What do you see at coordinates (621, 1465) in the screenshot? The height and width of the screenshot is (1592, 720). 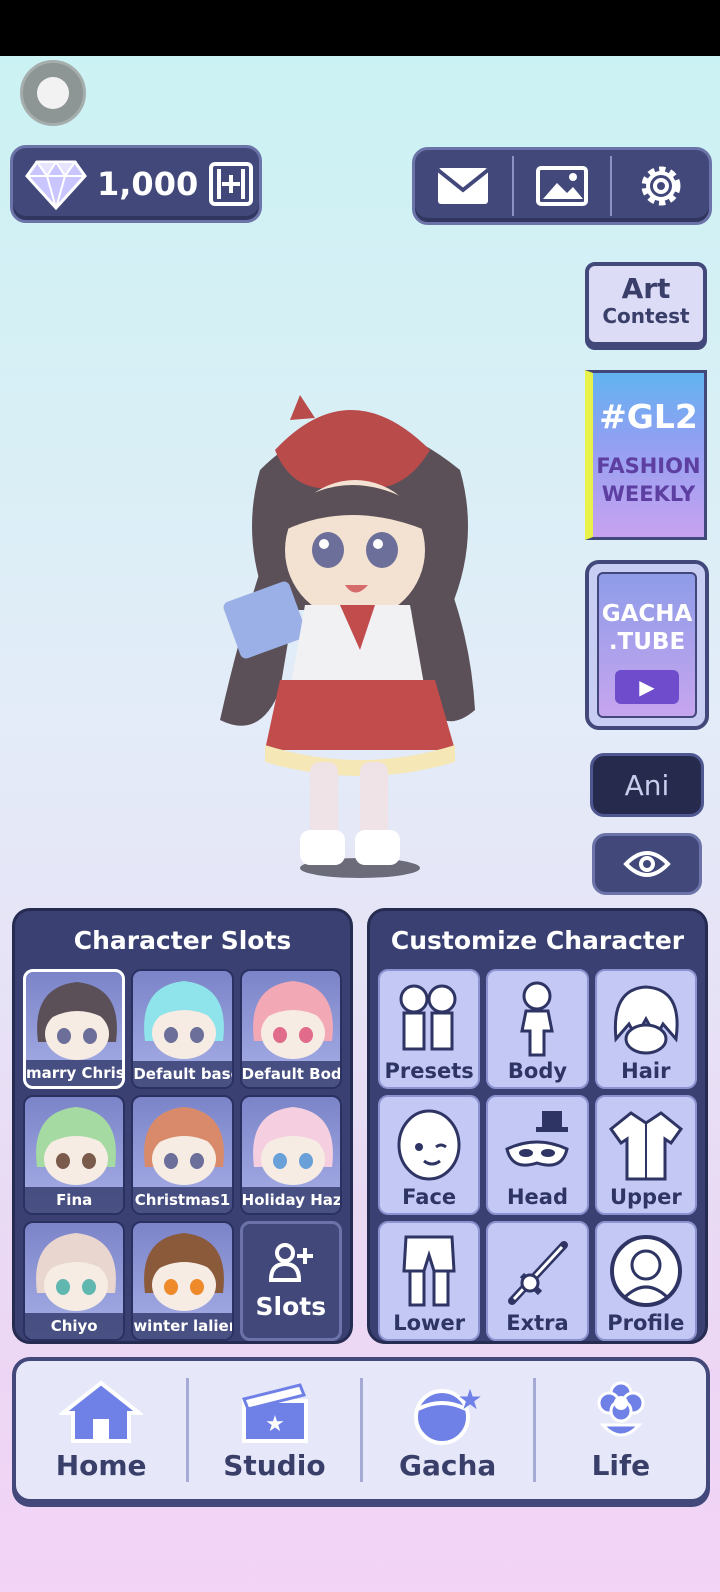 I see `nav-life-label: Life` at bounding box center [621, 1465].